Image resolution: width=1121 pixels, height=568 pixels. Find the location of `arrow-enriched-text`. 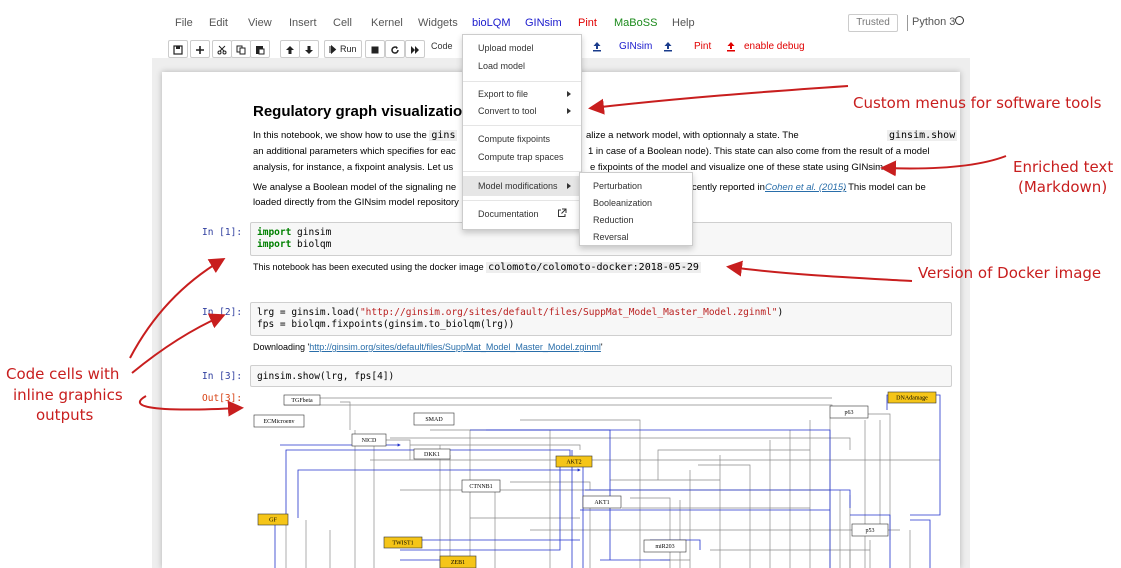

arrow-enriched-text is located at coordinates (943, 166).